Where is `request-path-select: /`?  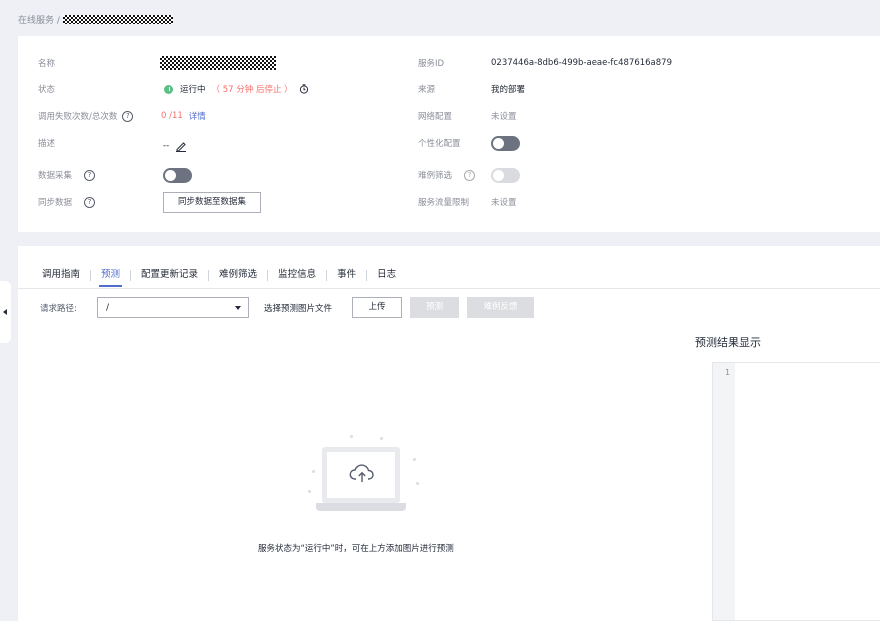 request-path-select: / is located at coordinates (173, 307).